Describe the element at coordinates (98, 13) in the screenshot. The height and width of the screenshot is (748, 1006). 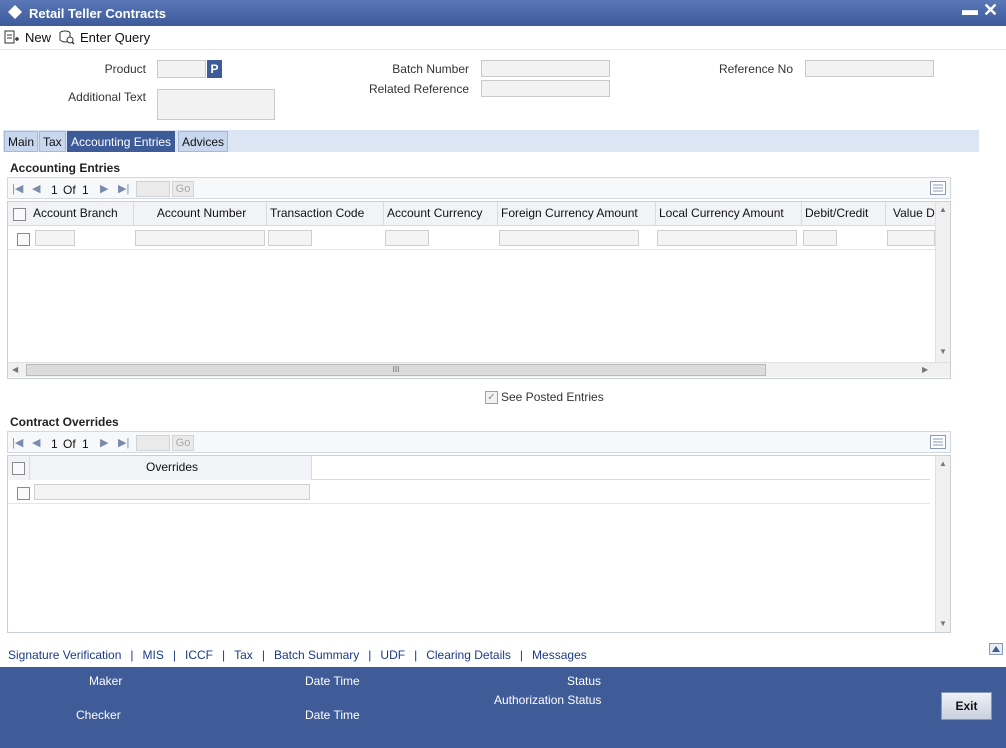
I see `window-title: Retail Teller Contracts` at that location.